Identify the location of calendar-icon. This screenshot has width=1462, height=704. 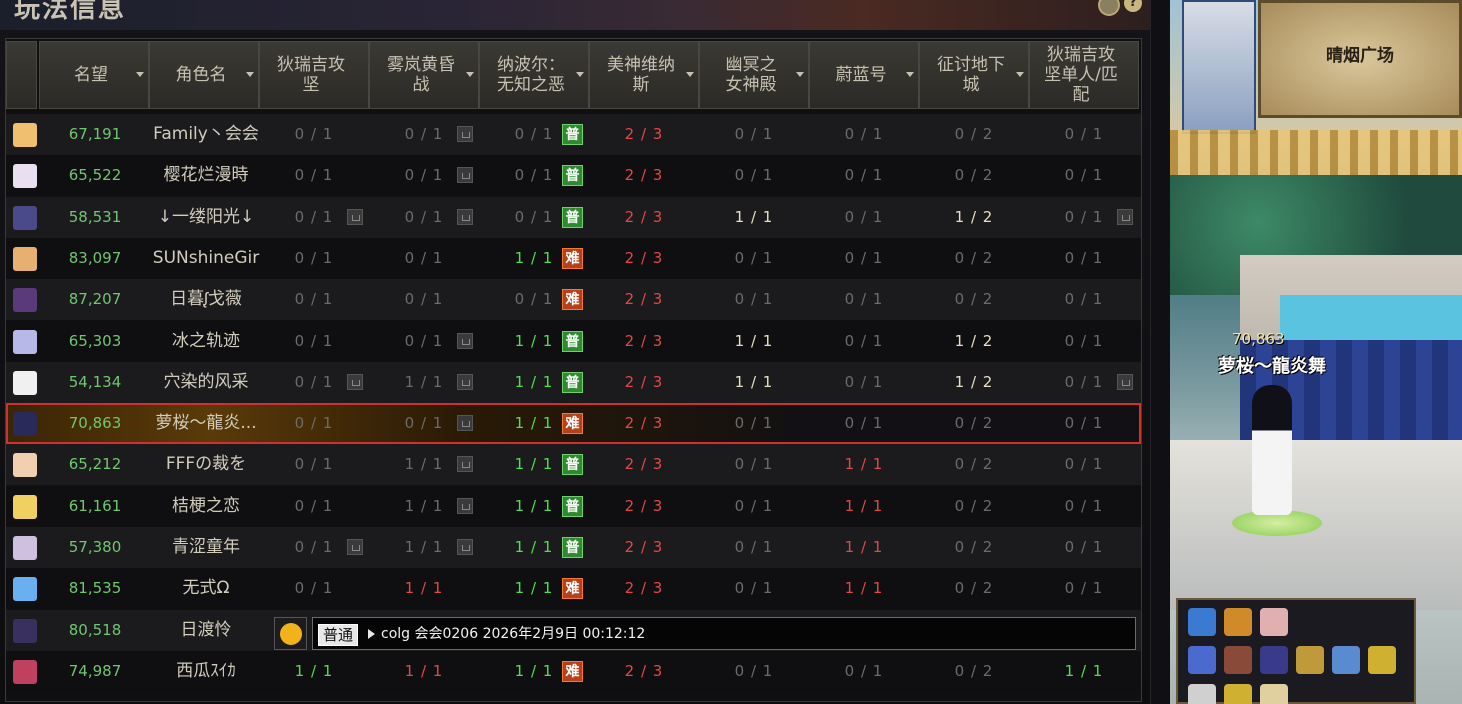
(1202, 660).